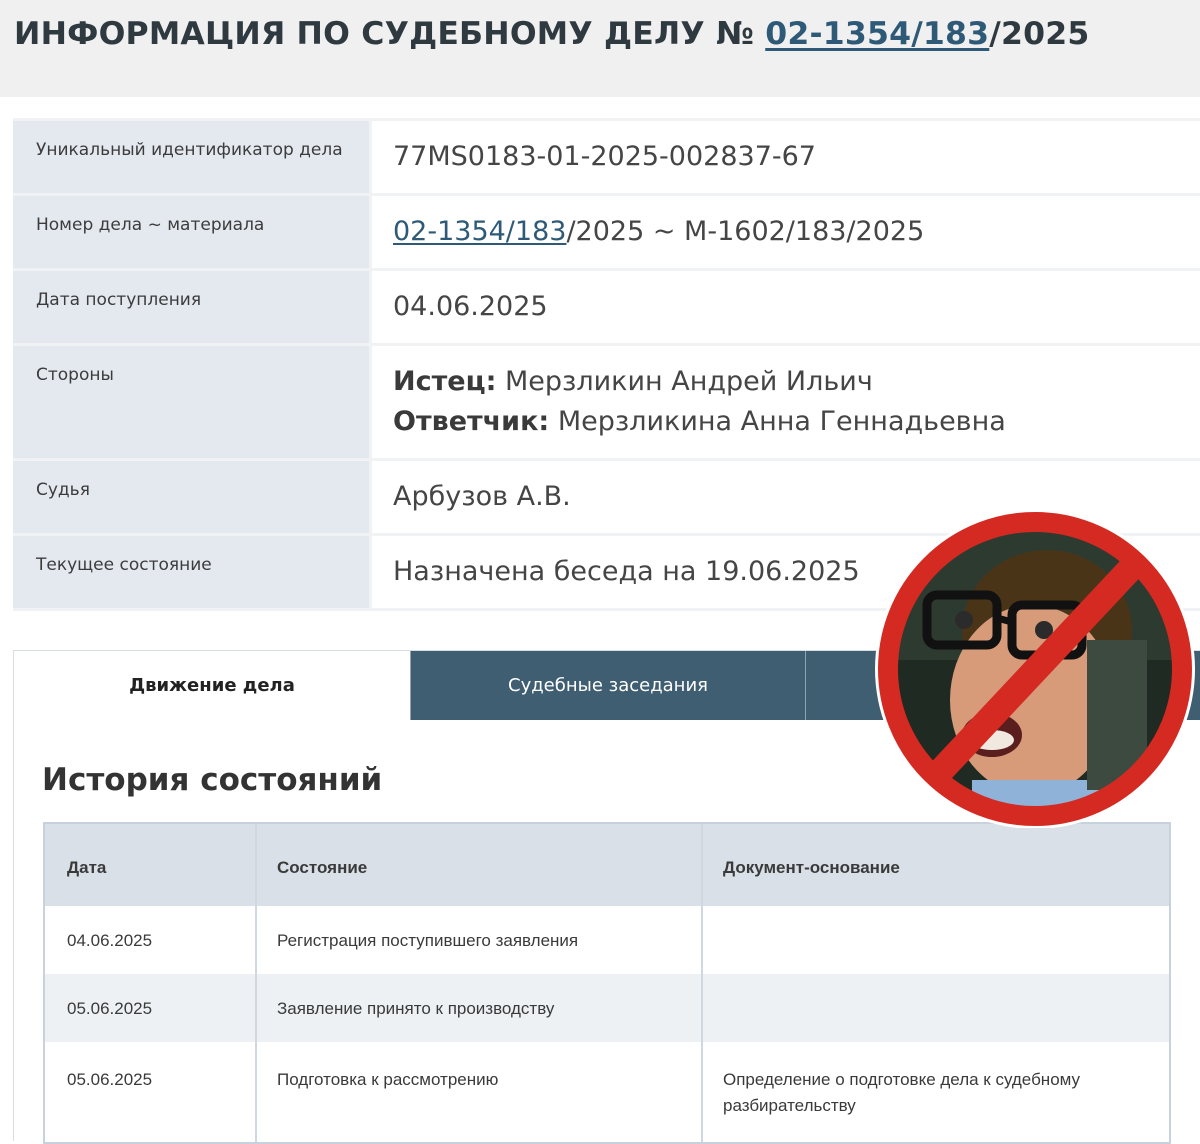  I want to click on date-value: 04.06.2025, so click(786, 307).